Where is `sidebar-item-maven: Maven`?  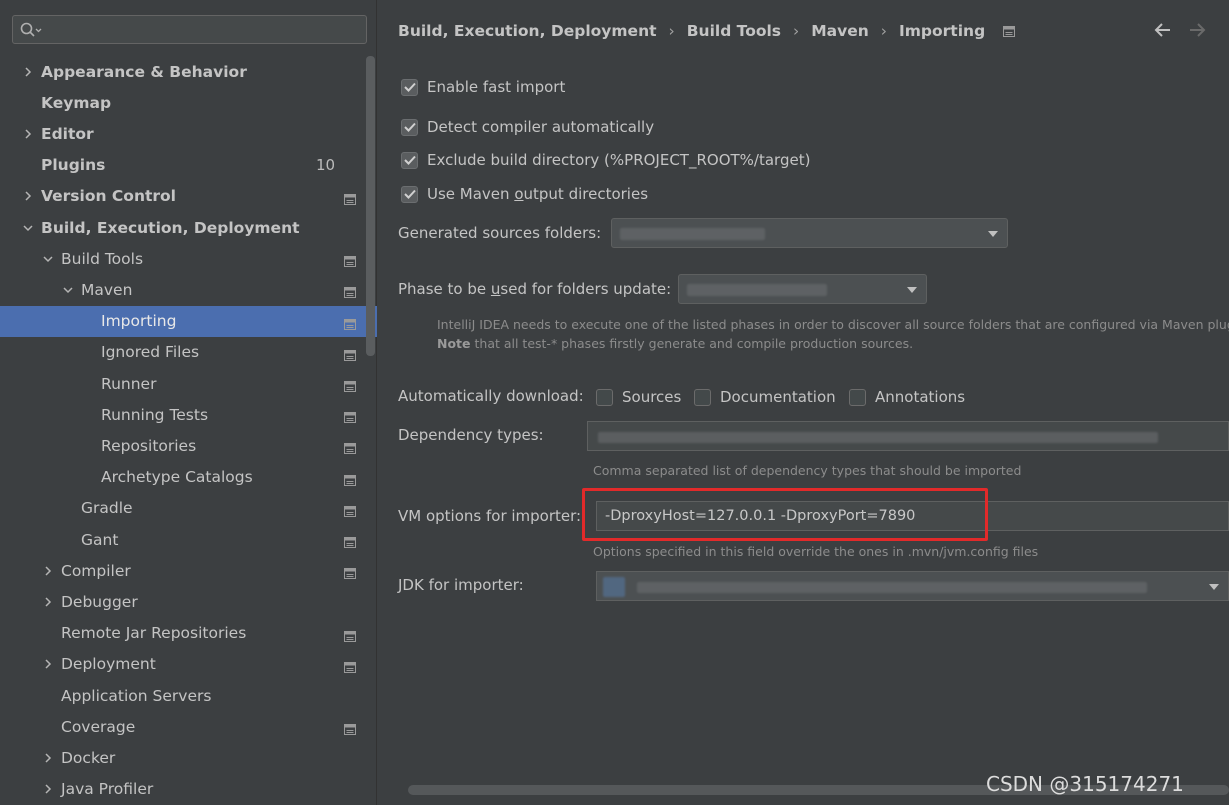
sidebar-item-maven: Maven is located at coordinates (188, 289).